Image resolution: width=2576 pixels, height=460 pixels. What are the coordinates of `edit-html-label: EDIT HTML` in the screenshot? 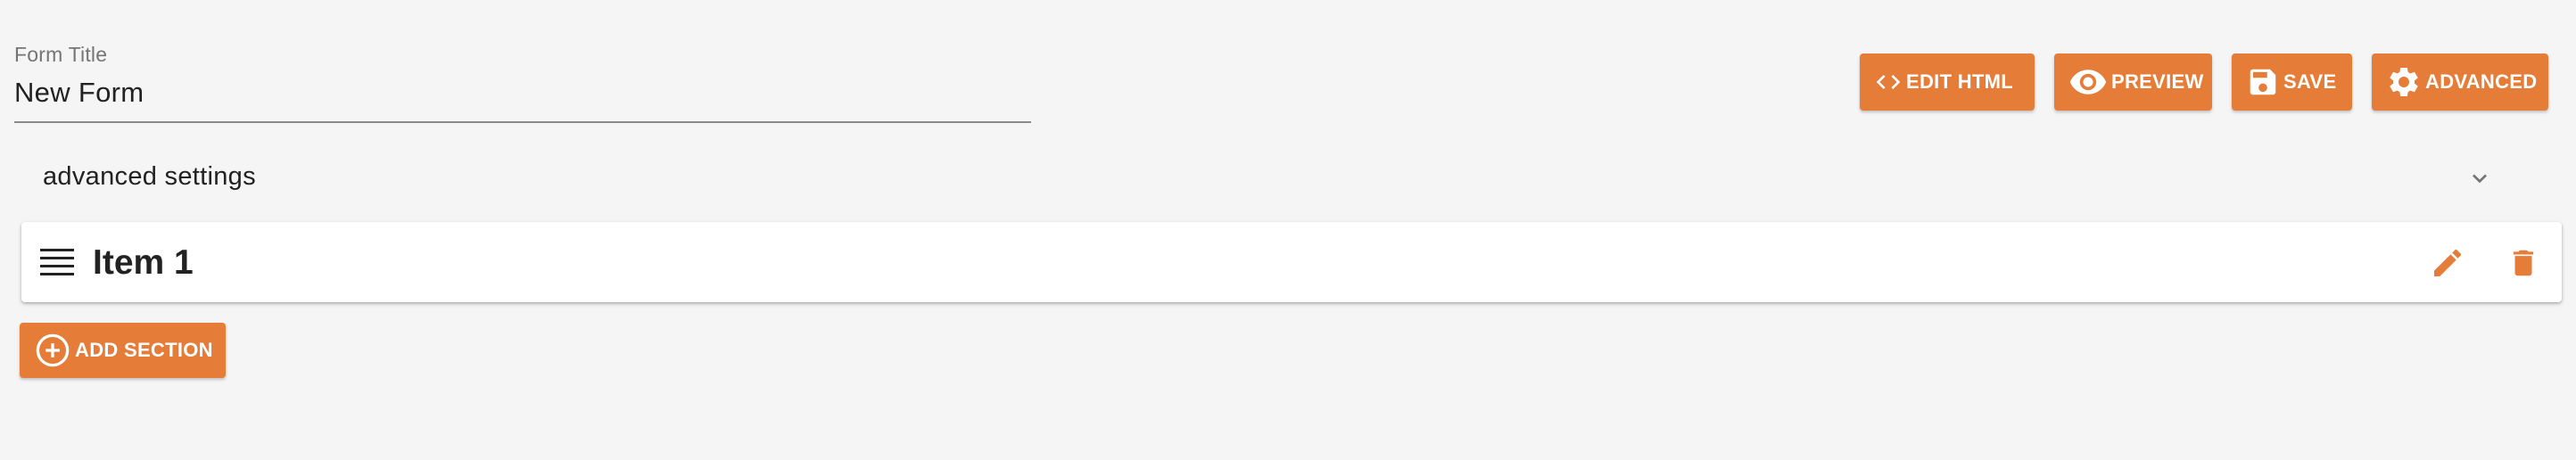 It's located at (1960, 81).